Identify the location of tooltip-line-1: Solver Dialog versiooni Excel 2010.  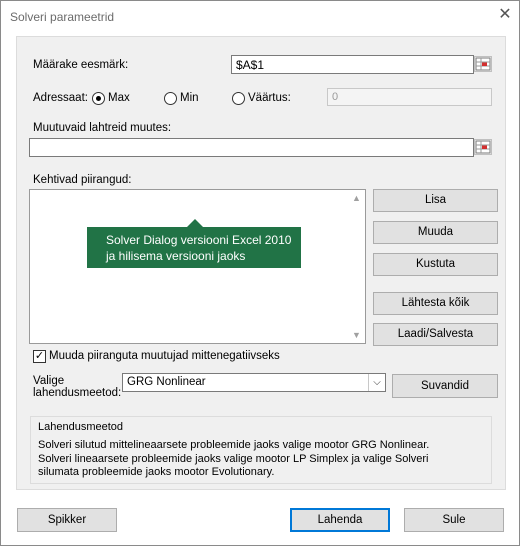
(199, 240).